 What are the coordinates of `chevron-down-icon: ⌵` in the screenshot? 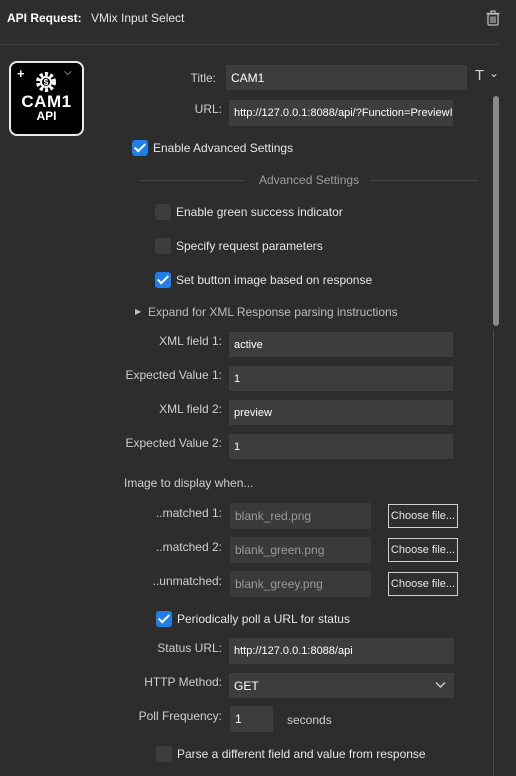 It's located at (68, 72).